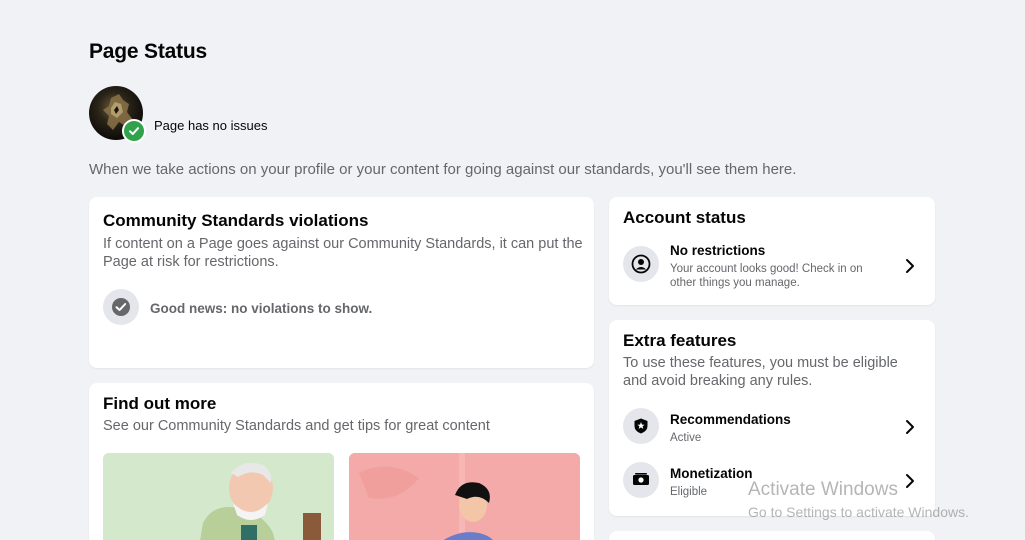  I want to click on recommendations-icon-circle, so click(641, 426).